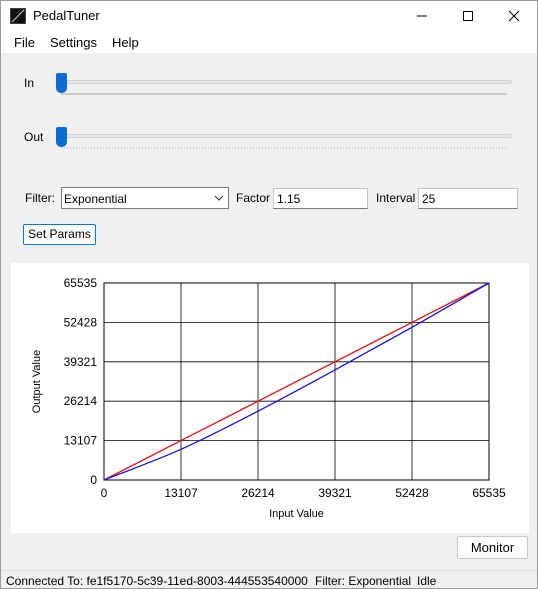 The width and height of the screenshot is (538, 589). What do you see at coordinates (258, 493) in the screenshot?
I see `x-tick-label-2: 26214` at bounding box center [258, 493].